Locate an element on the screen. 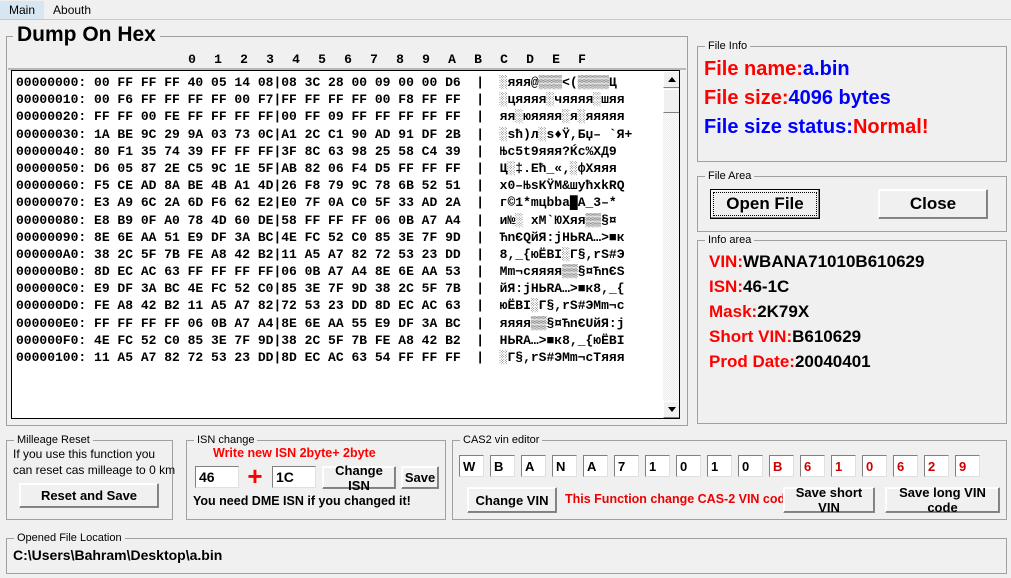  change-vin-label: Change VIN is located at coordinates (512, 500).